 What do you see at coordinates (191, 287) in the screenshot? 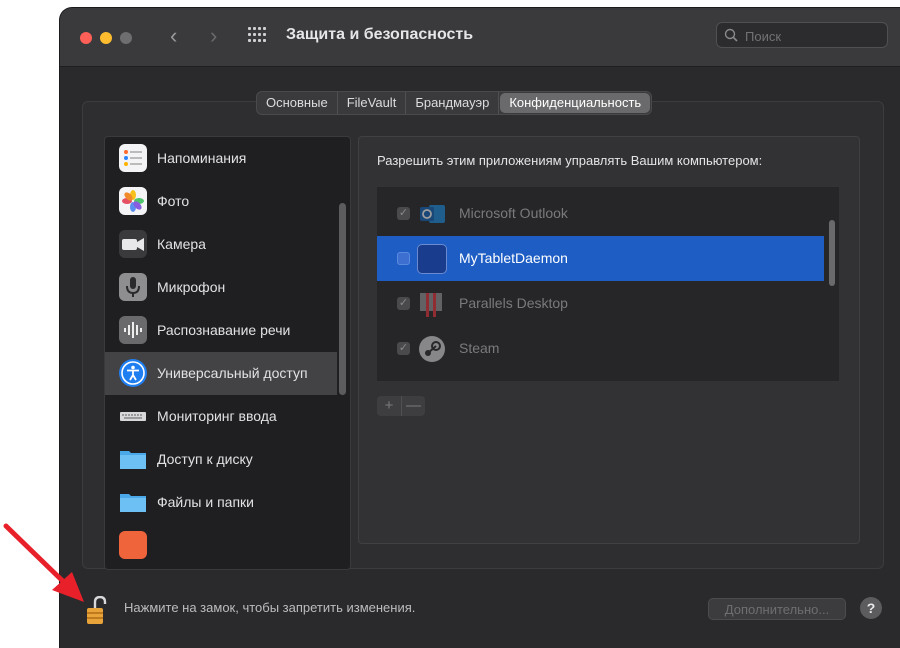
I see `sidebar-item-label: Микрофон` at bounding box center [191, 287].